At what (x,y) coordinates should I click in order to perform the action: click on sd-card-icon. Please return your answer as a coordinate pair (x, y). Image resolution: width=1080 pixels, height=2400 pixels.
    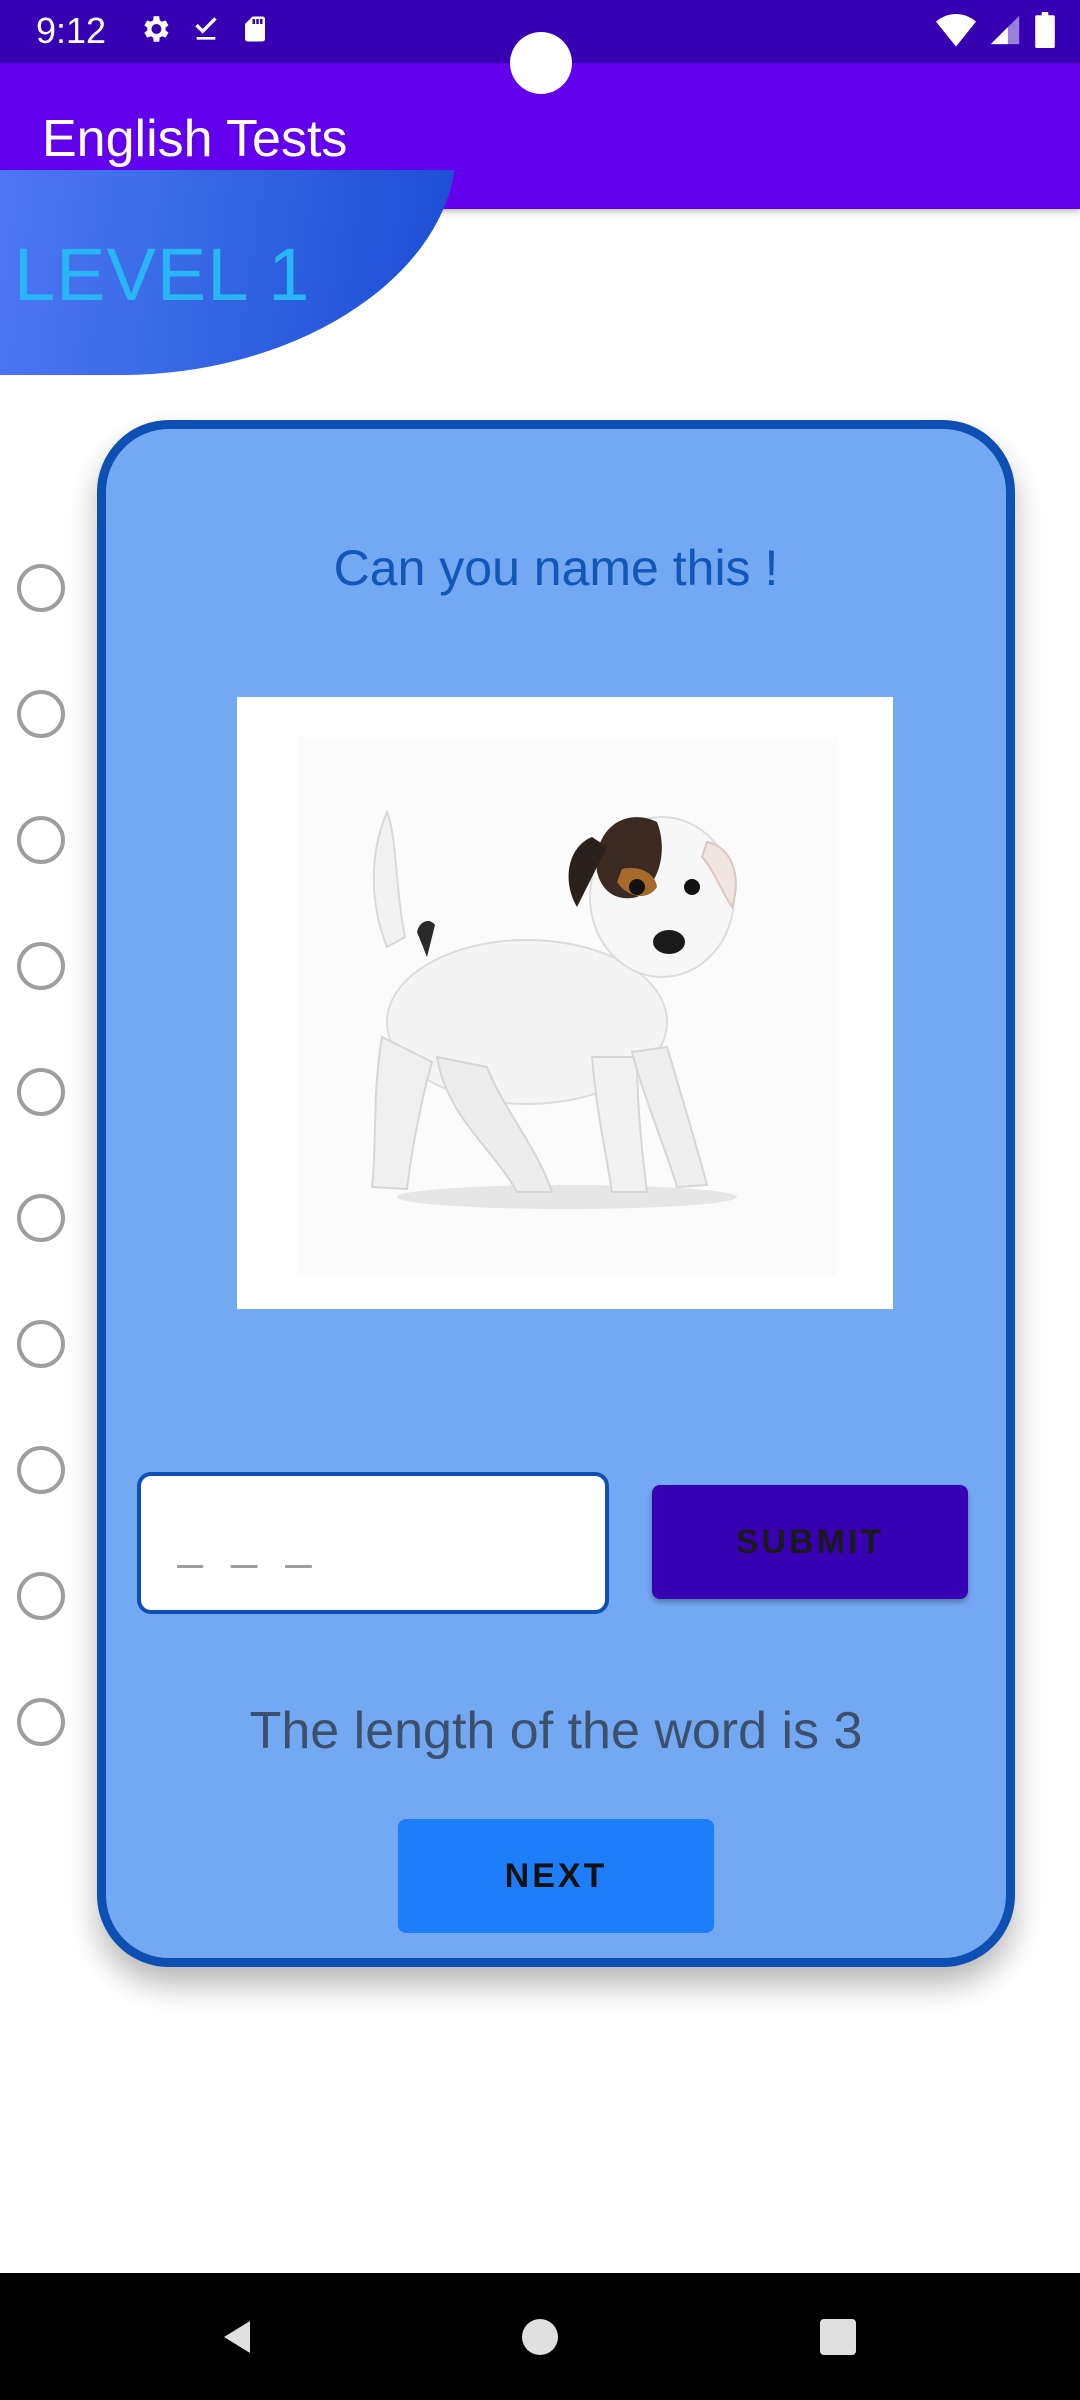
    Looking at the image, I should click on (255, 29).